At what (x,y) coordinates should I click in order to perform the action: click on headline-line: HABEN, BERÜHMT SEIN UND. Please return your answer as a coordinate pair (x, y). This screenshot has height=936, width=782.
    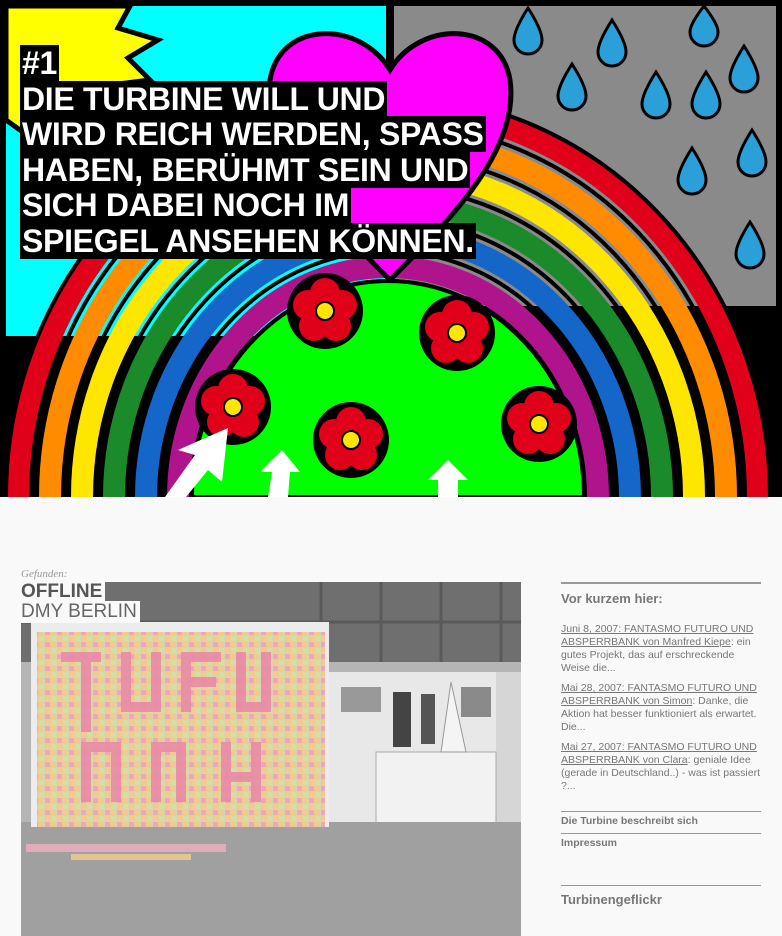
    Looking at the image, I should click on (245, 169).